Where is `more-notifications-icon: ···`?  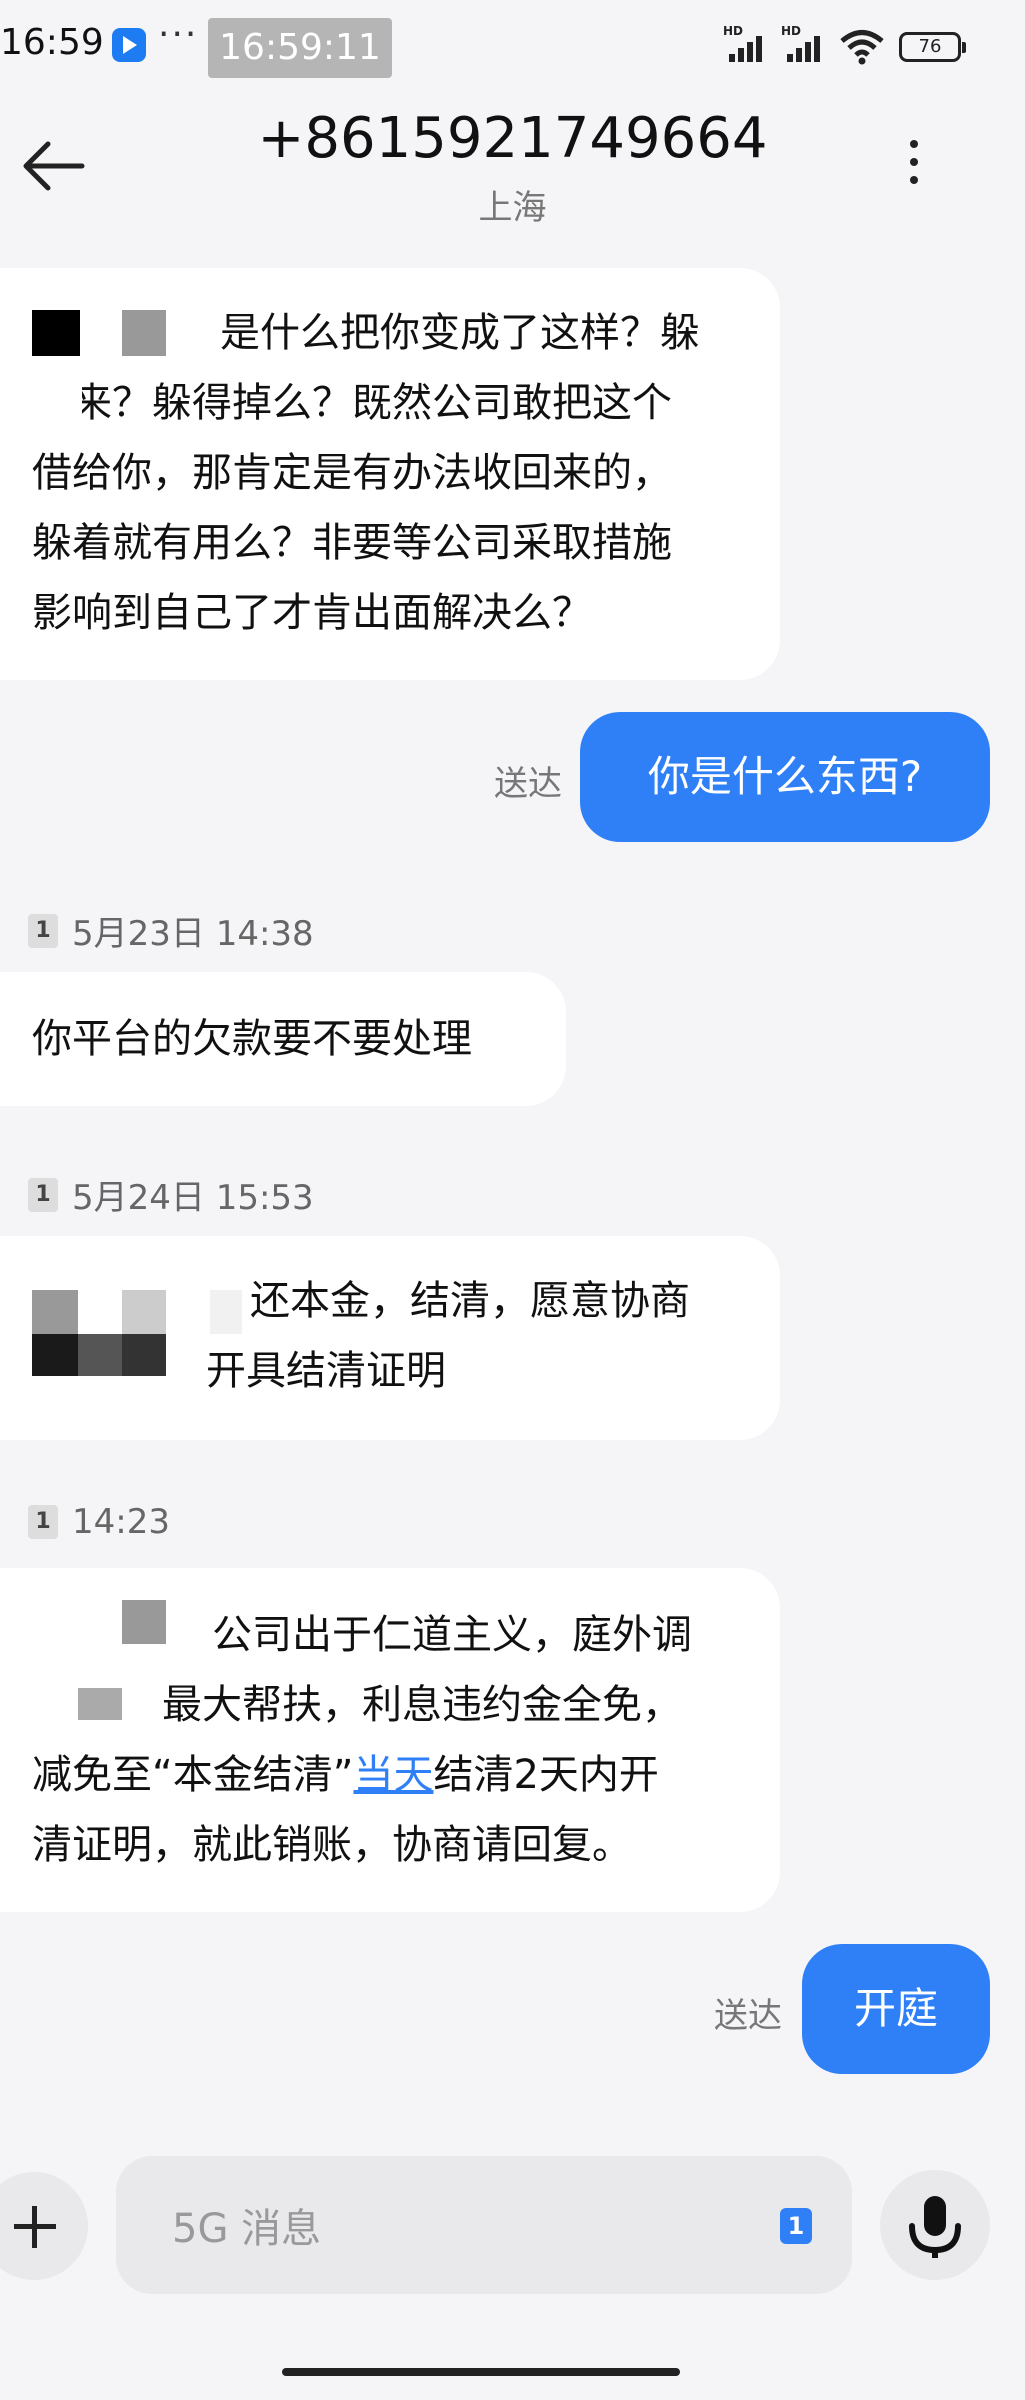
more-notifications-icon: ··· is located at coordinates (178, 34).